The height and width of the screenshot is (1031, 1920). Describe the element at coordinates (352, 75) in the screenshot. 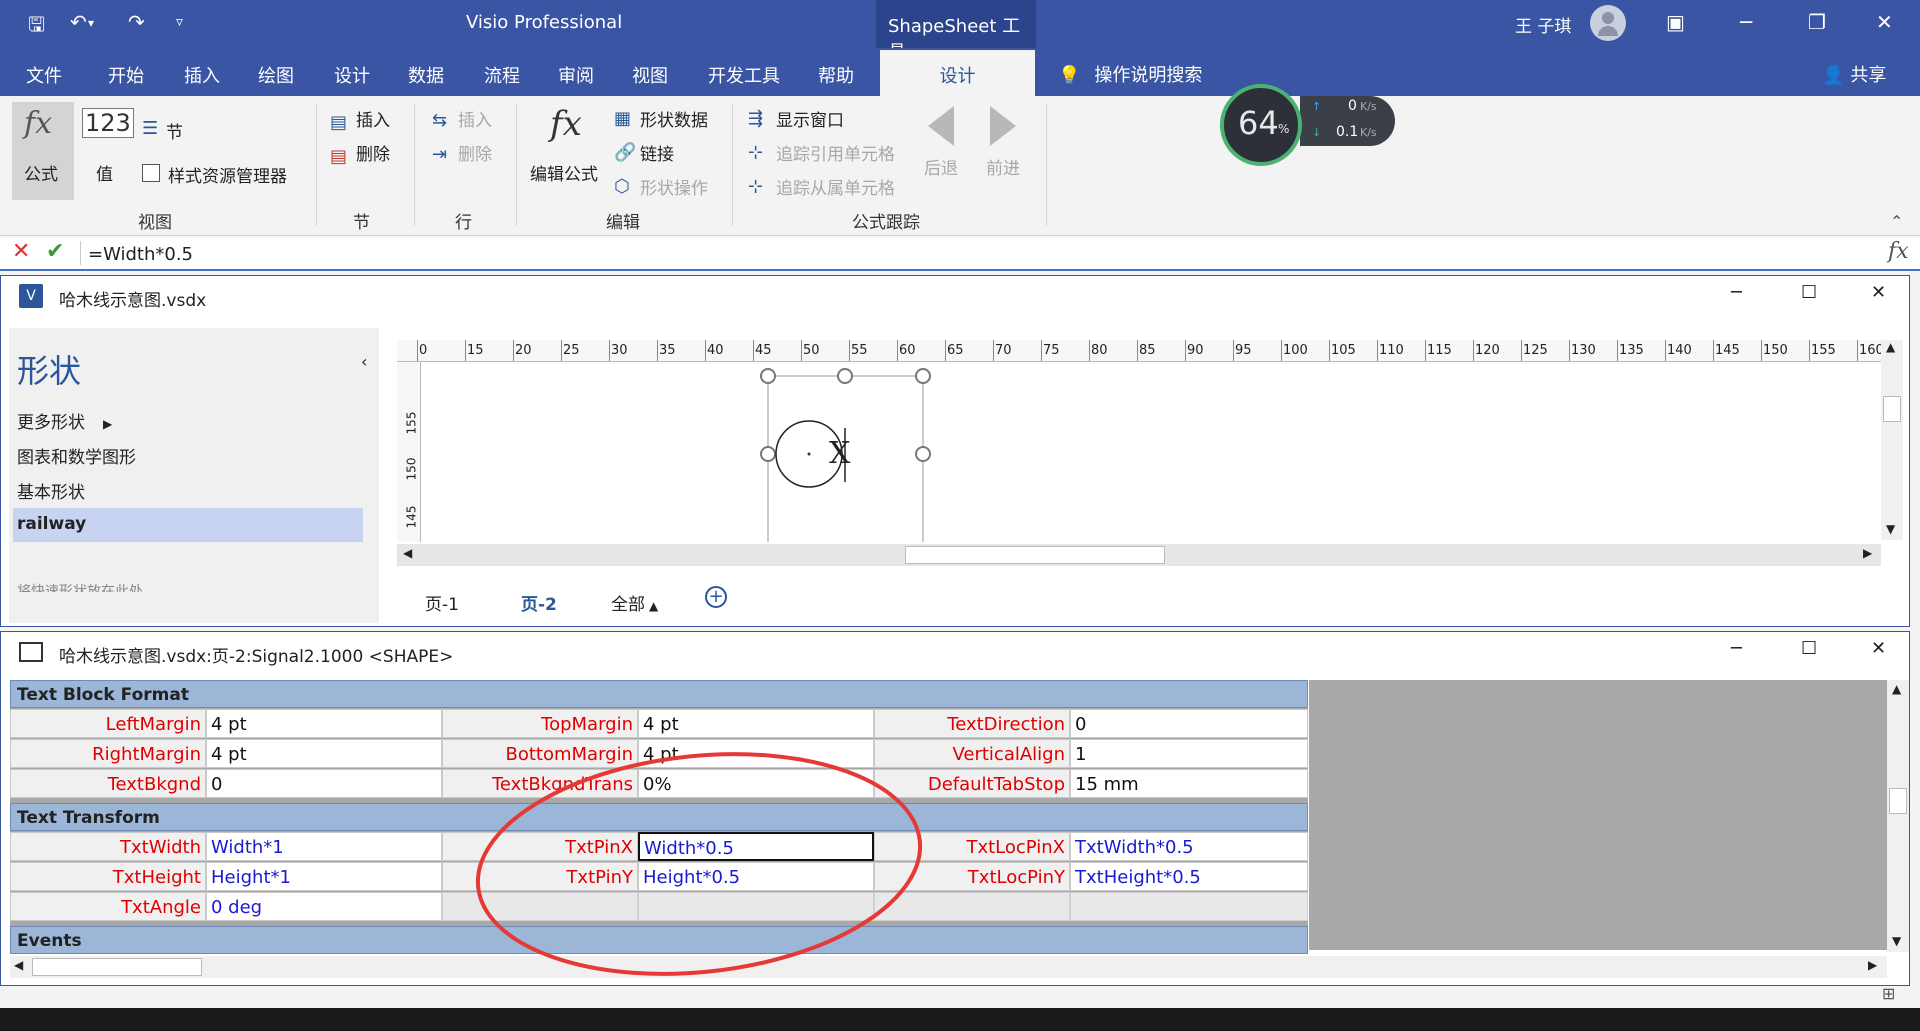

I see `tab-design: 设计` at that location.